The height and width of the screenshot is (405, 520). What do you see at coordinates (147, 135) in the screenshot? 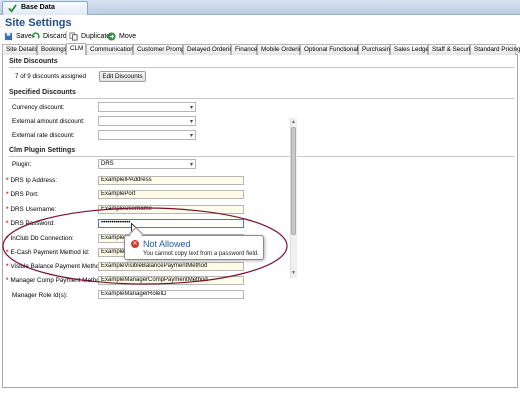
I see `external-rate-discount-select: ▾` at bounding box center [147, 135].